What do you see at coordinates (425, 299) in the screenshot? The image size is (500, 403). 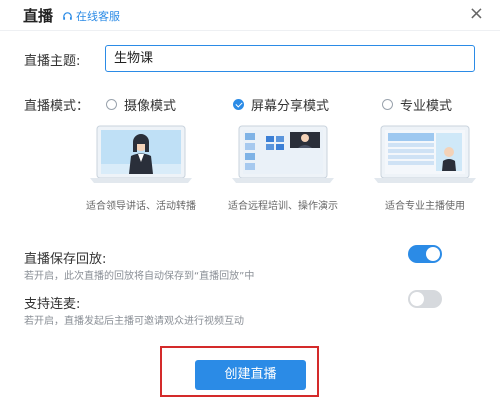 I see `co-host-toggle` at bounding box center [425, 299].